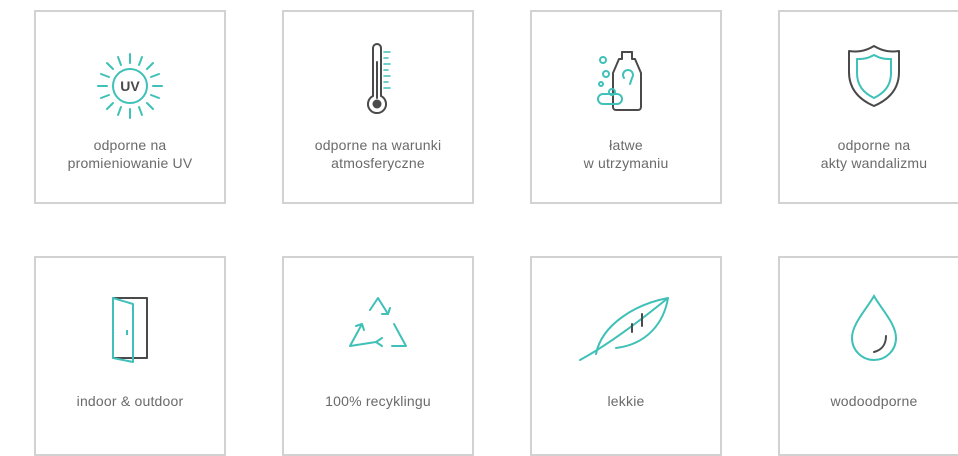 The height and width of the screenshot is (456, 958). What do you see at coordinates (378, 154) in the screenshot?
I see `feature-label: odporne na warunki atmosferyczne` at bounding box center [378, 154].